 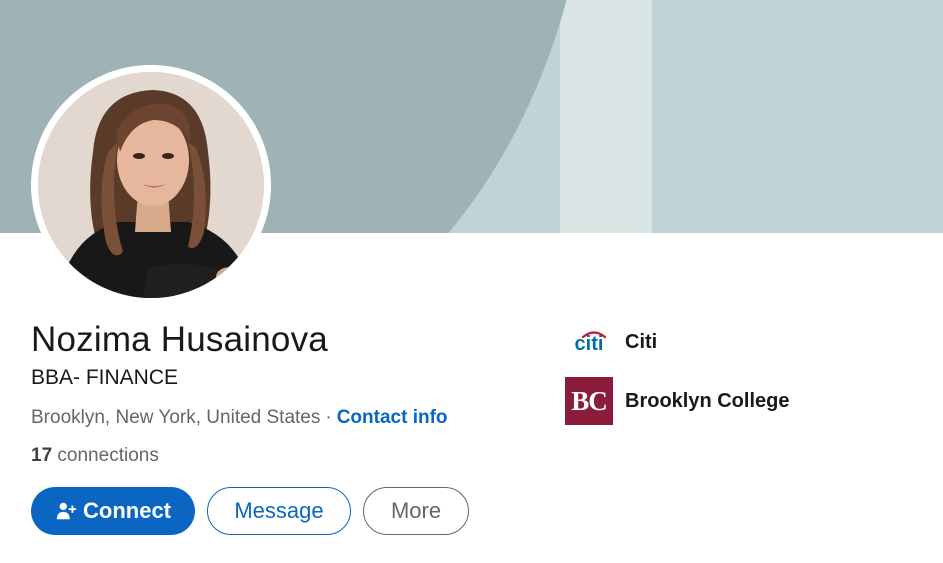 I want to click on more-button: More, so click(x=416, y=511).